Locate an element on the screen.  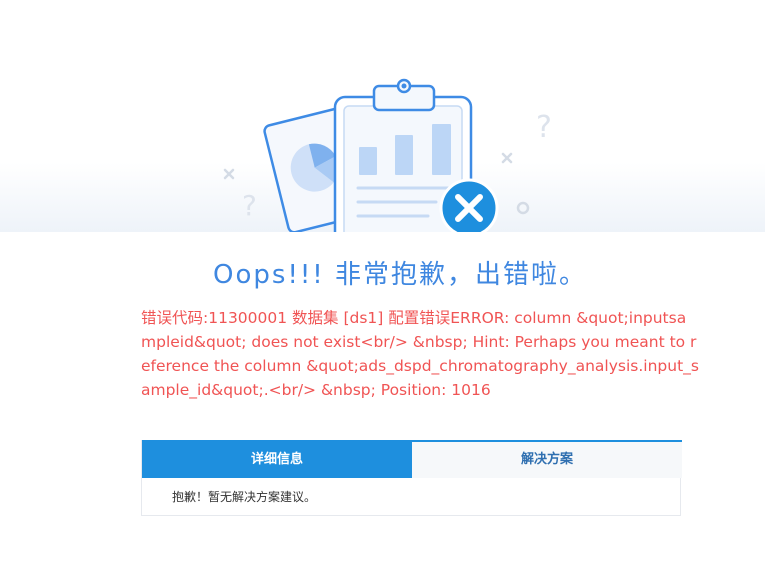
tab-bar: 详细信息 解决方案 is located at coordinates (412, 459).